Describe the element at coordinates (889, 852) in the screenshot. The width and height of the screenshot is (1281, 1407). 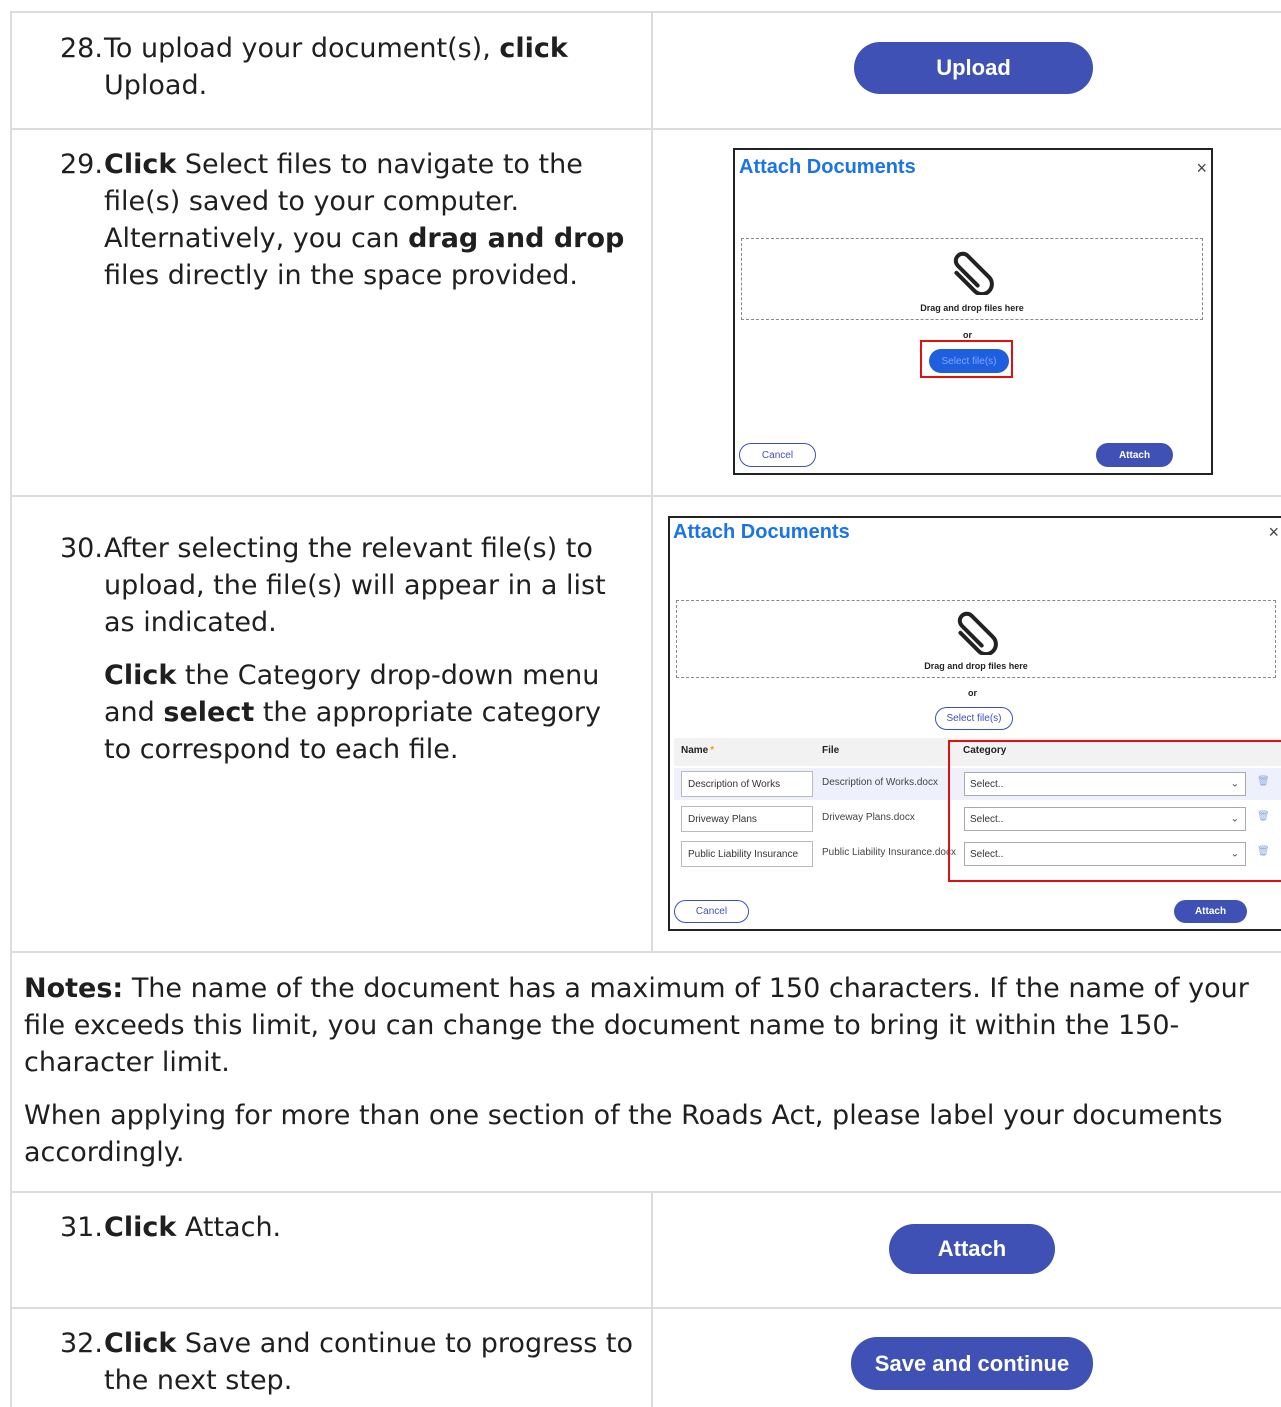
I see `file-name: Public Liability Insurance.docx` at that location.